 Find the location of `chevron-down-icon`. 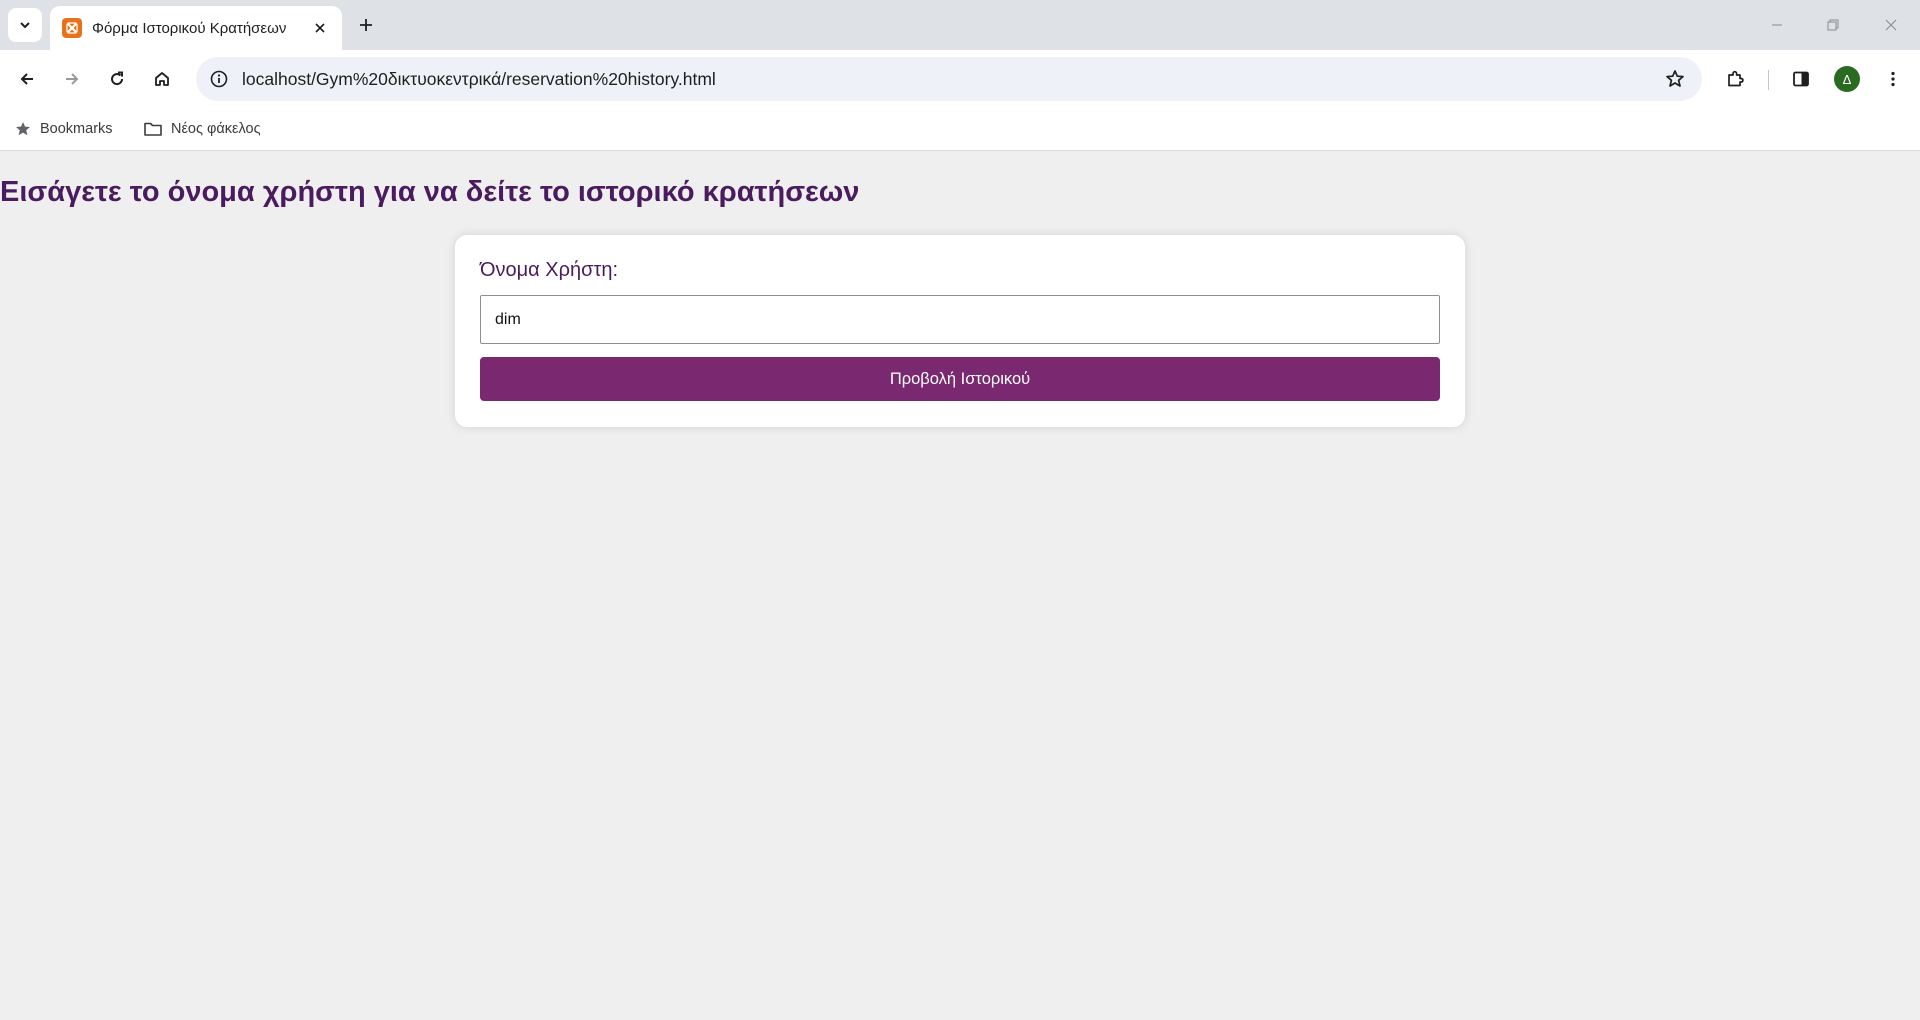

chevron-down-icon is located at coordinates (25, 25).